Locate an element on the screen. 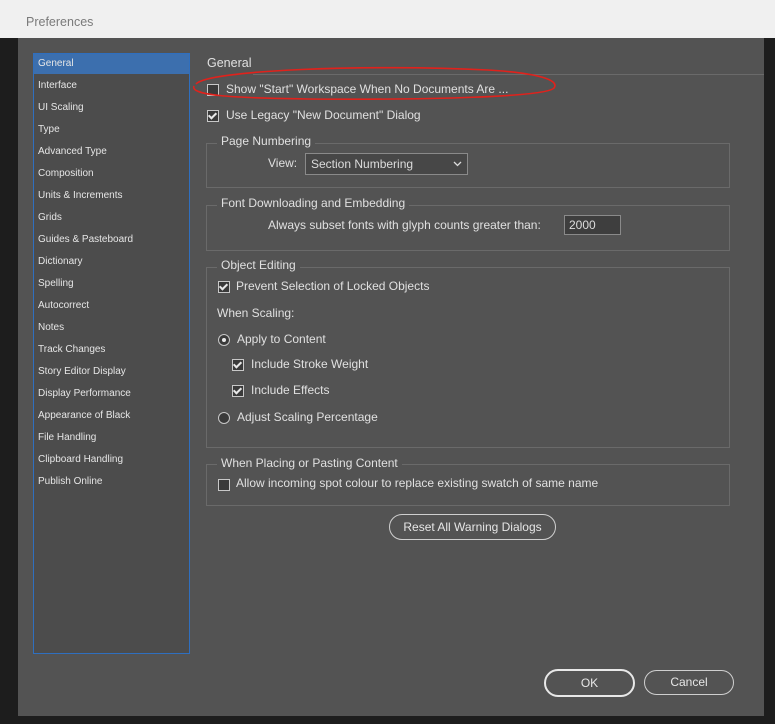 Image resolution: width=775 pixels, height=724 pixels. sidebar-item-dictionary: Dictionary is located at coordinates (113, 262).